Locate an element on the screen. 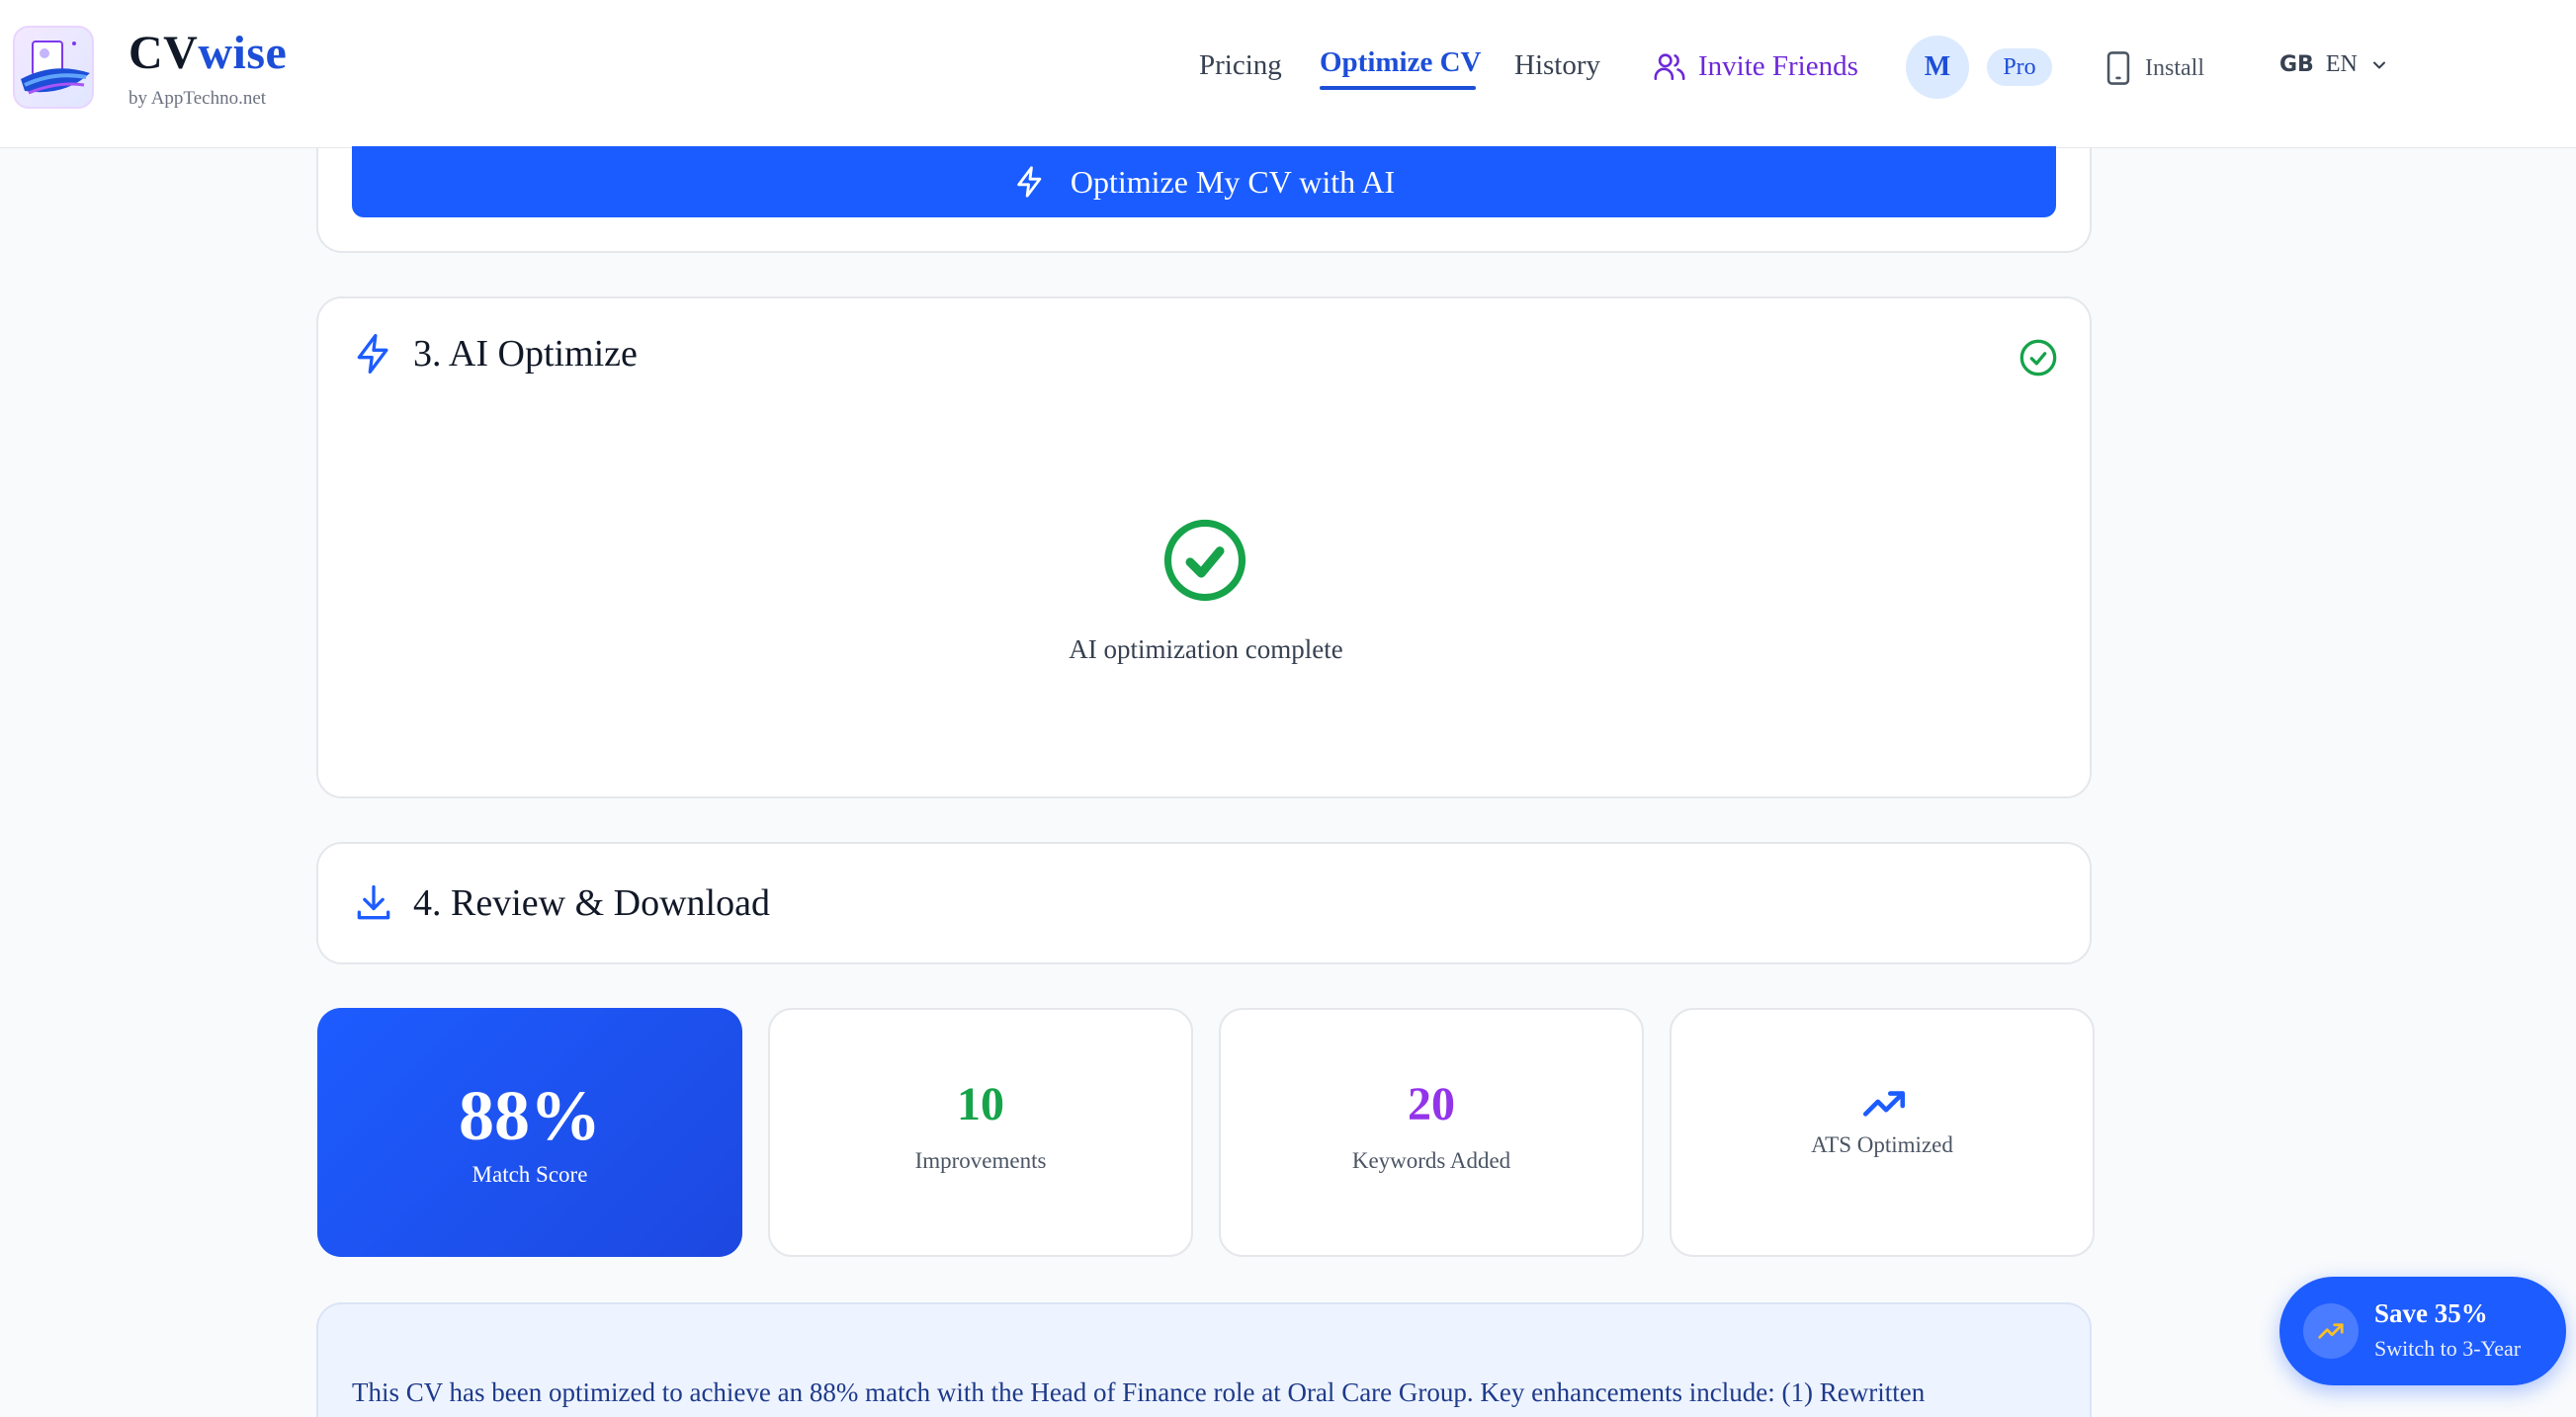 The image size is (2576, 1417). brand-part-cv: CV is located at coordinates (164, 53).